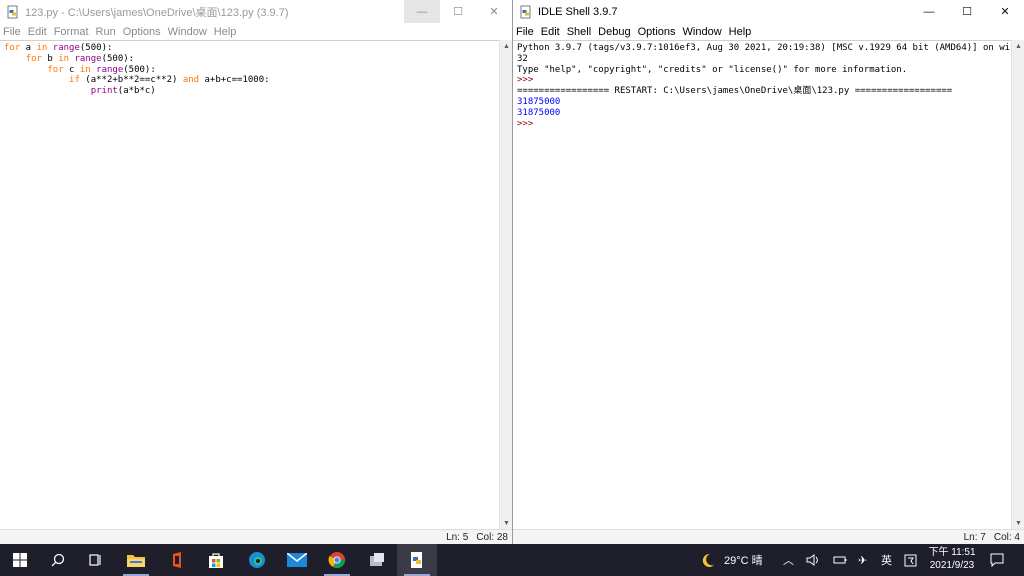 The height and width of the screenshot is (576, 1024). Describe the element at coordinates (137, 48) in the screenshot. I see `code-line: for a in range(500):` at that location.